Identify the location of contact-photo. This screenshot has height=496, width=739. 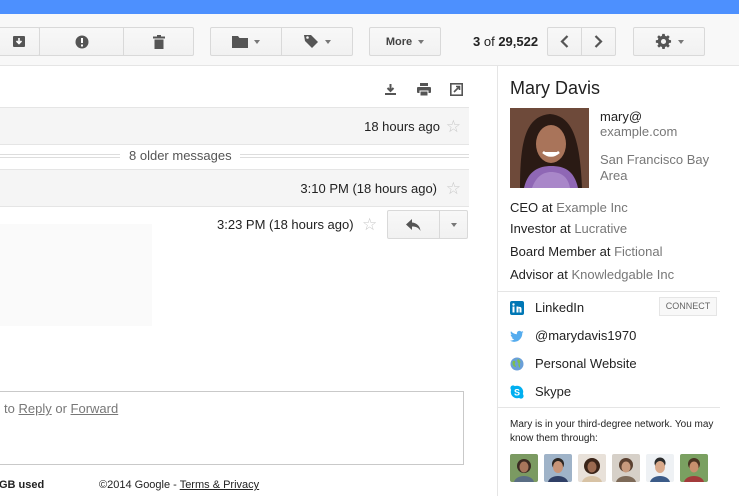
(549, 148).